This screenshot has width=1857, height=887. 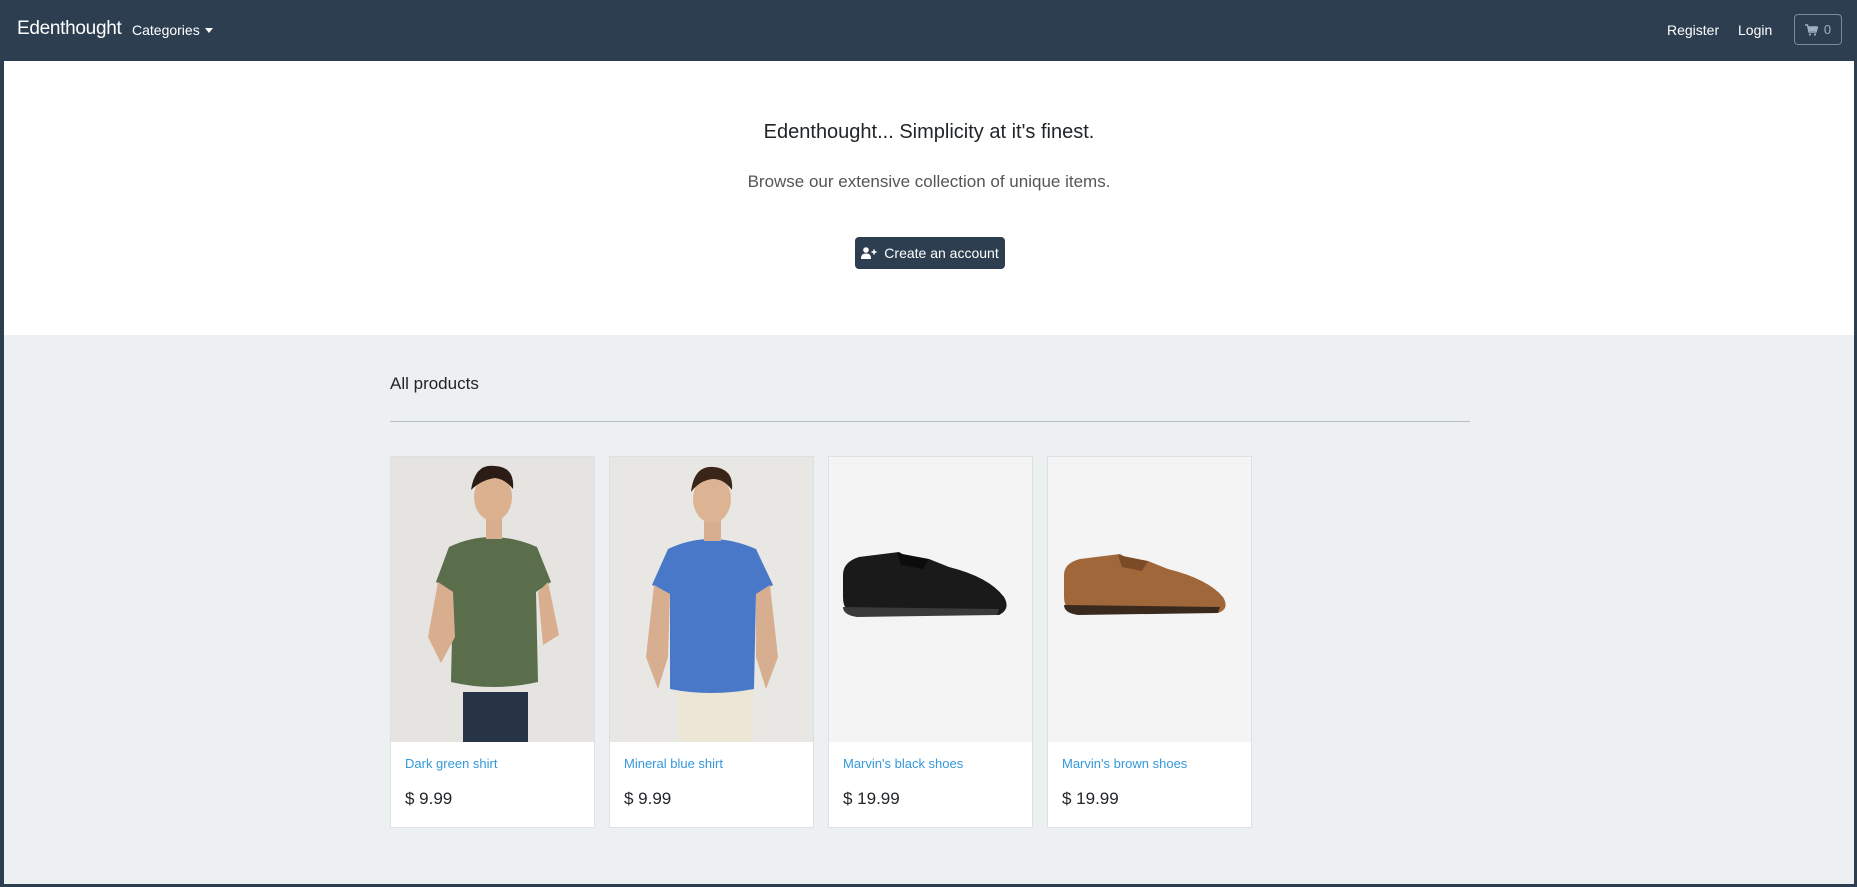 I want to click on product-card: Mineral blue shirt $ 9.99, so click(x=711, y=642).